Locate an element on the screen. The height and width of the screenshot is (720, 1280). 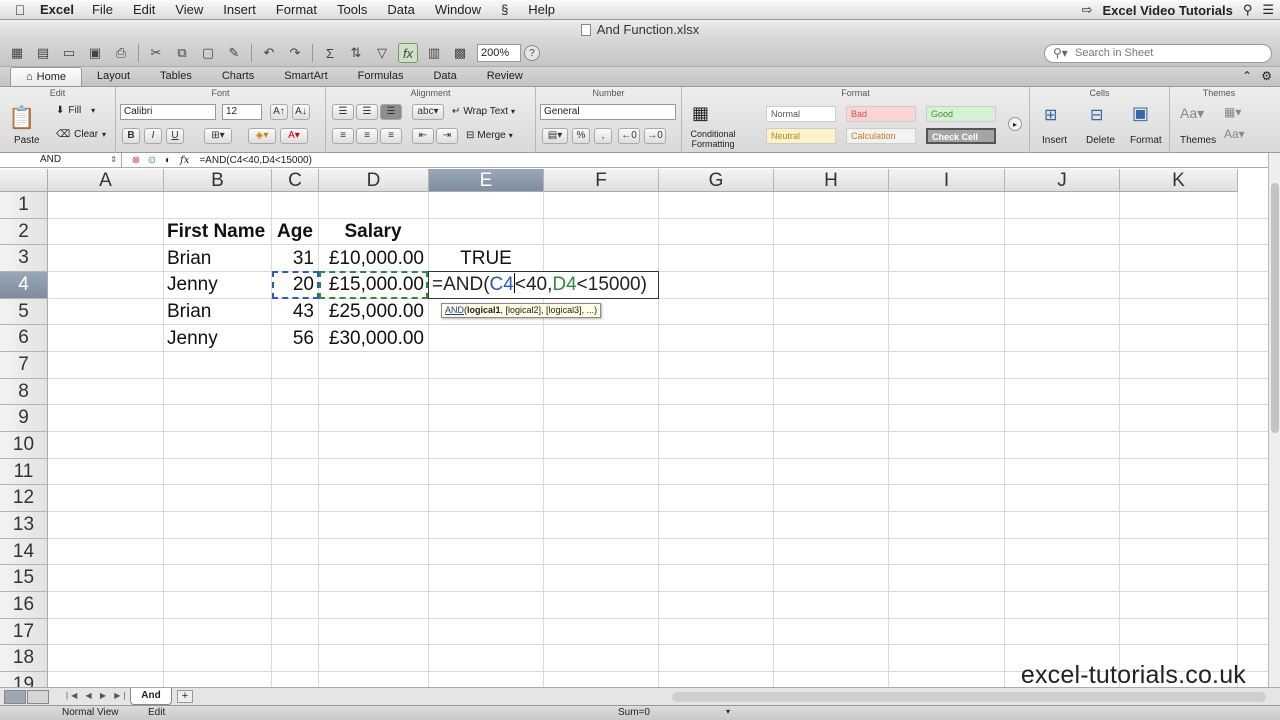
print-icon: ⎙ is located at coordinates (121, 53).